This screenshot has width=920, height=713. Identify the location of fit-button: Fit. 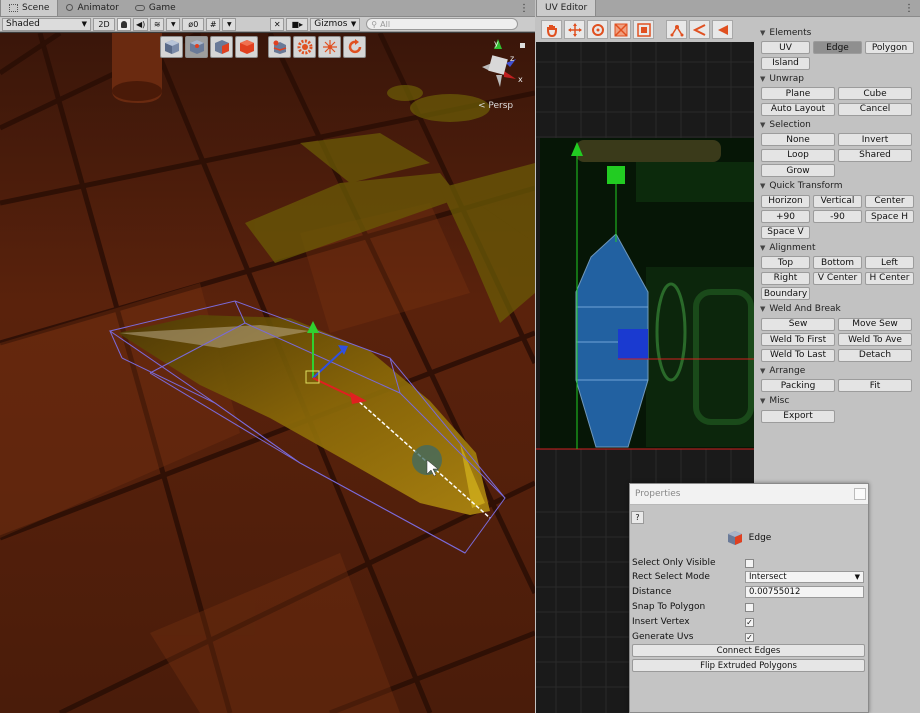
(875, 386).